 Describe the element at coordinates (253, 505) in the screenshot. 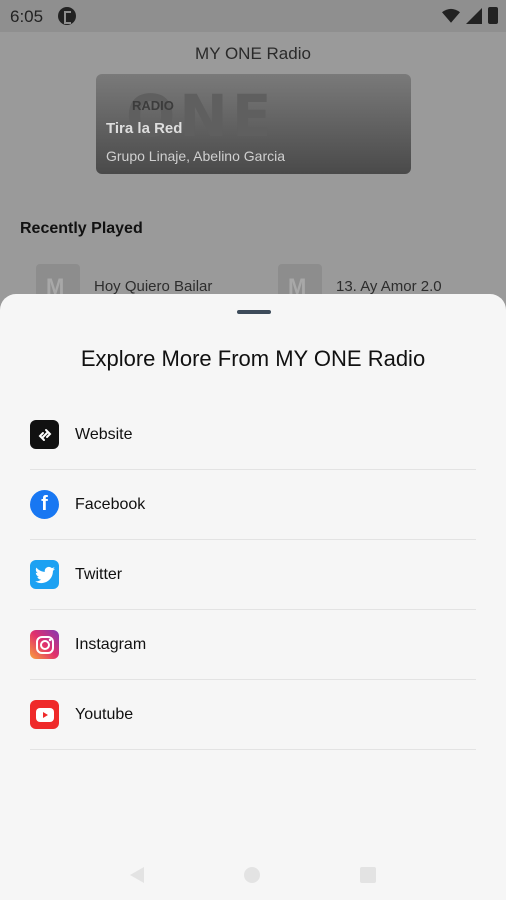

I see `facebook-link: f Facebook` at that location.